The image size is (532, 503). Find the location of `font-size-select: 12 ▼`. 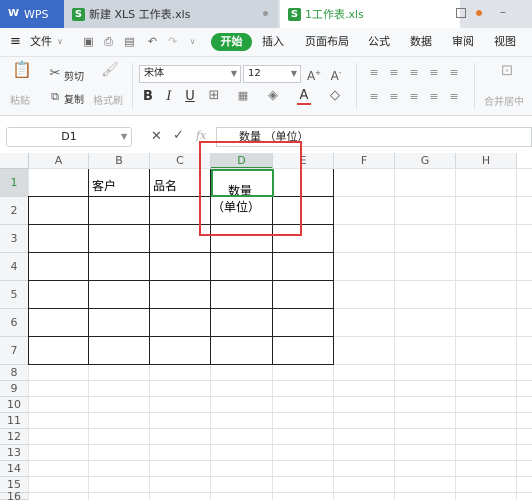

font-size-select: 12 ▼ is located at coordinates (272, 74).